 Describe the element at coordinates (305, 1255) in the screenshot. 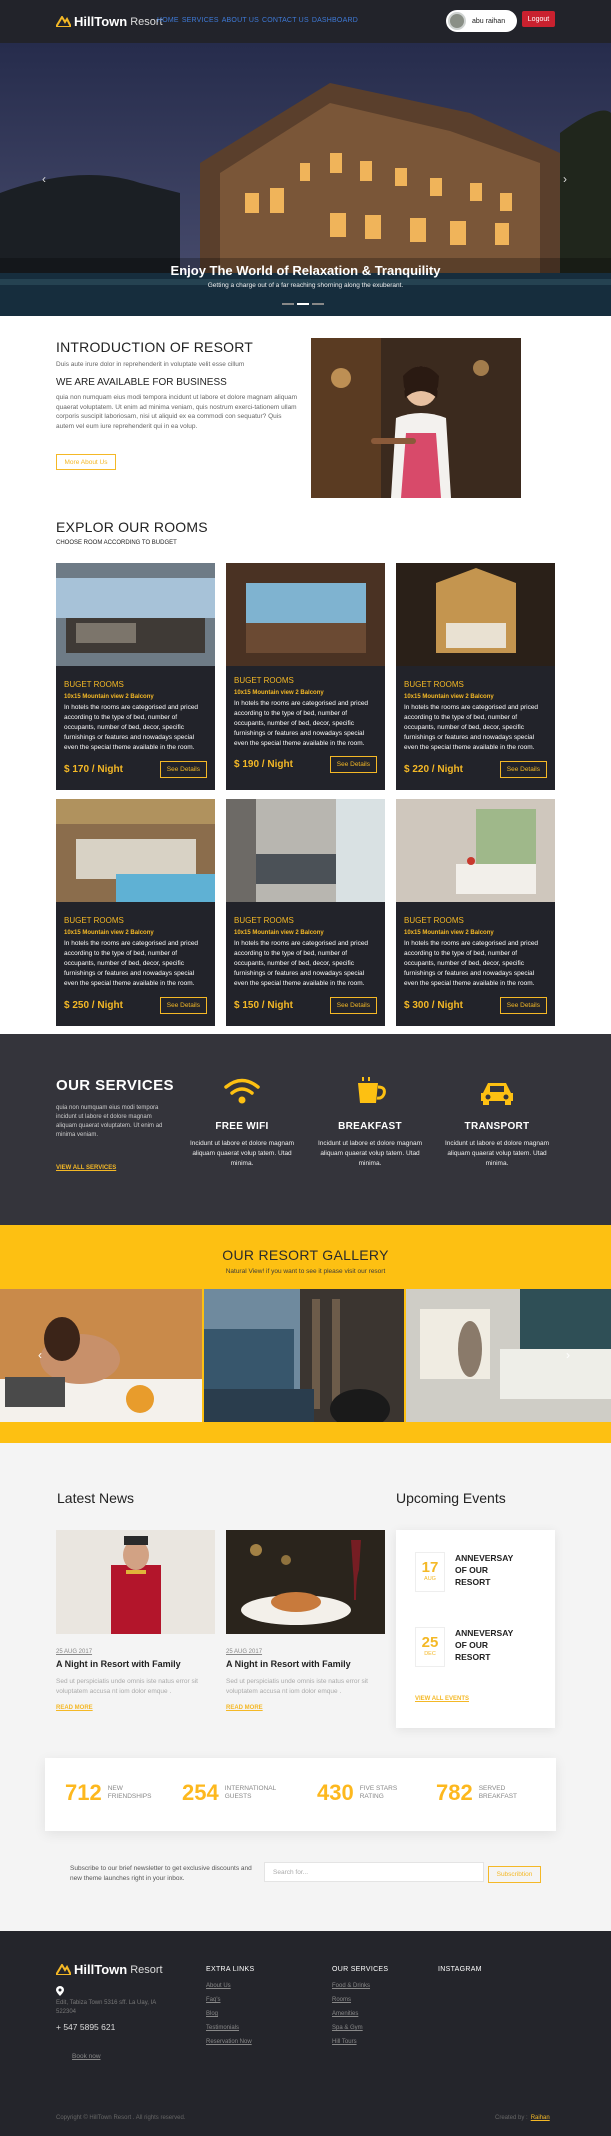

I see `gallery-title: OUR RESORT GALLERY` at that location.